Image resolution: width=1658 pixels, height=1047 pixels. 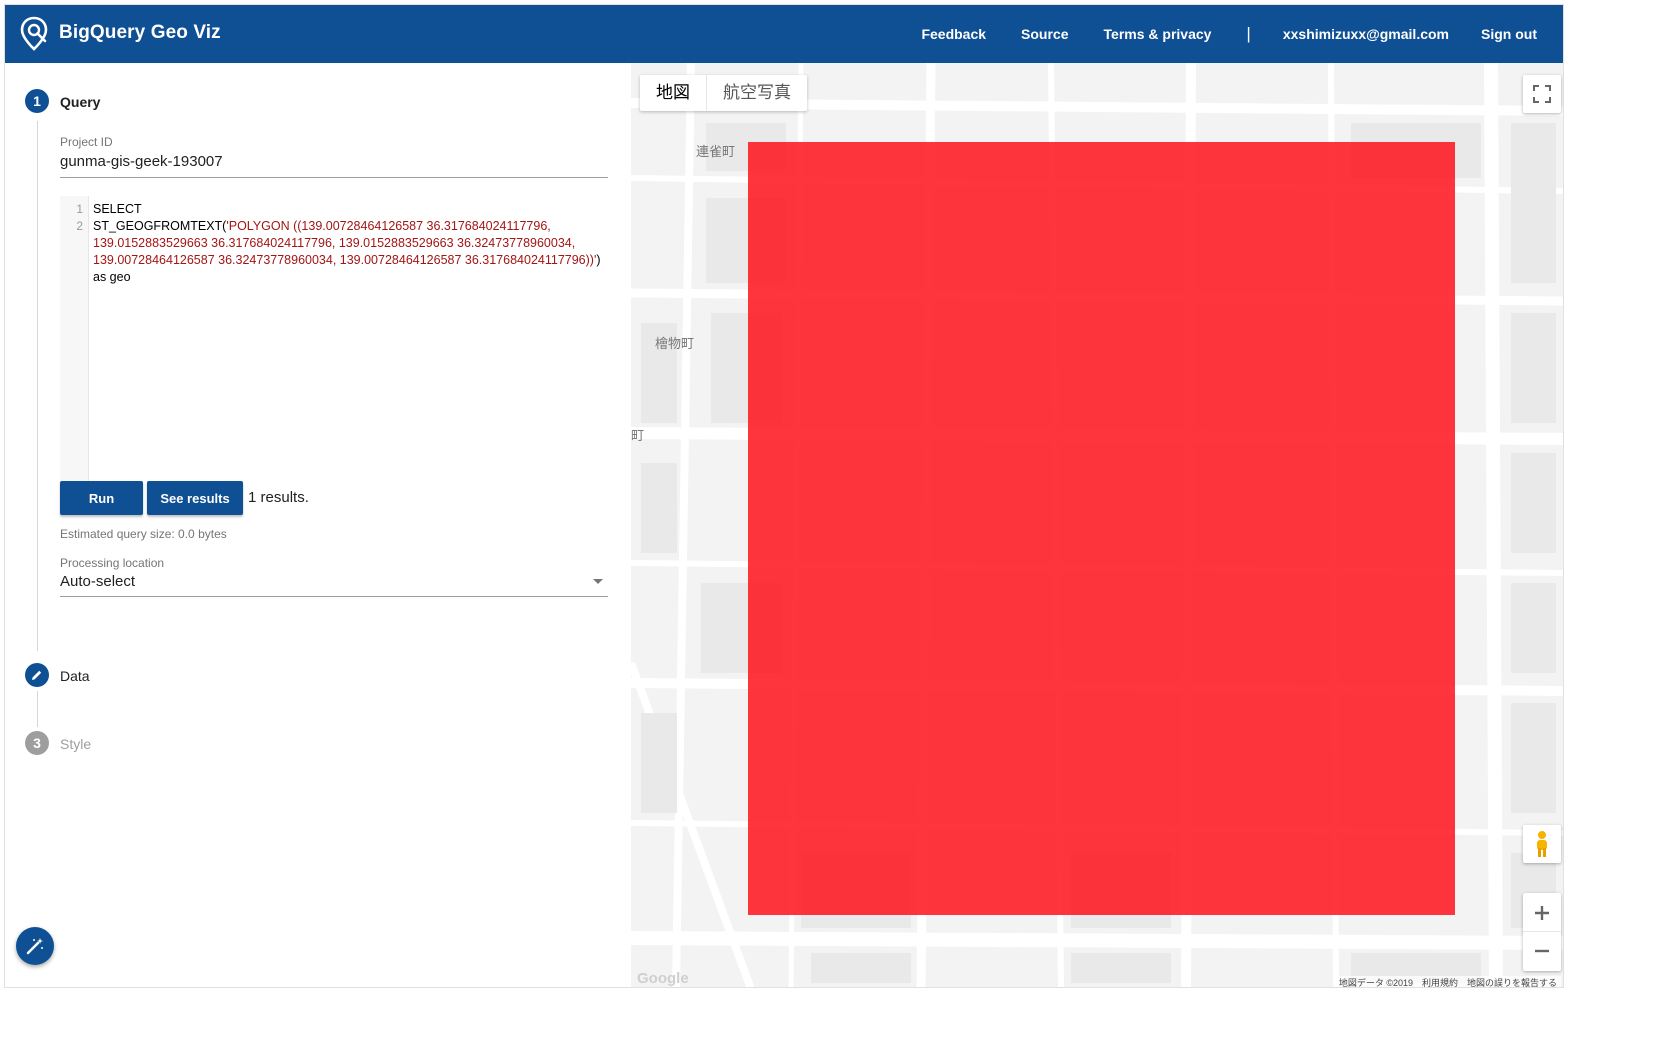 What do you see at coordinates (74, 338) in the screenshot?
I see `line-number-gutter: 1 2` at bounding box center [74, 338].